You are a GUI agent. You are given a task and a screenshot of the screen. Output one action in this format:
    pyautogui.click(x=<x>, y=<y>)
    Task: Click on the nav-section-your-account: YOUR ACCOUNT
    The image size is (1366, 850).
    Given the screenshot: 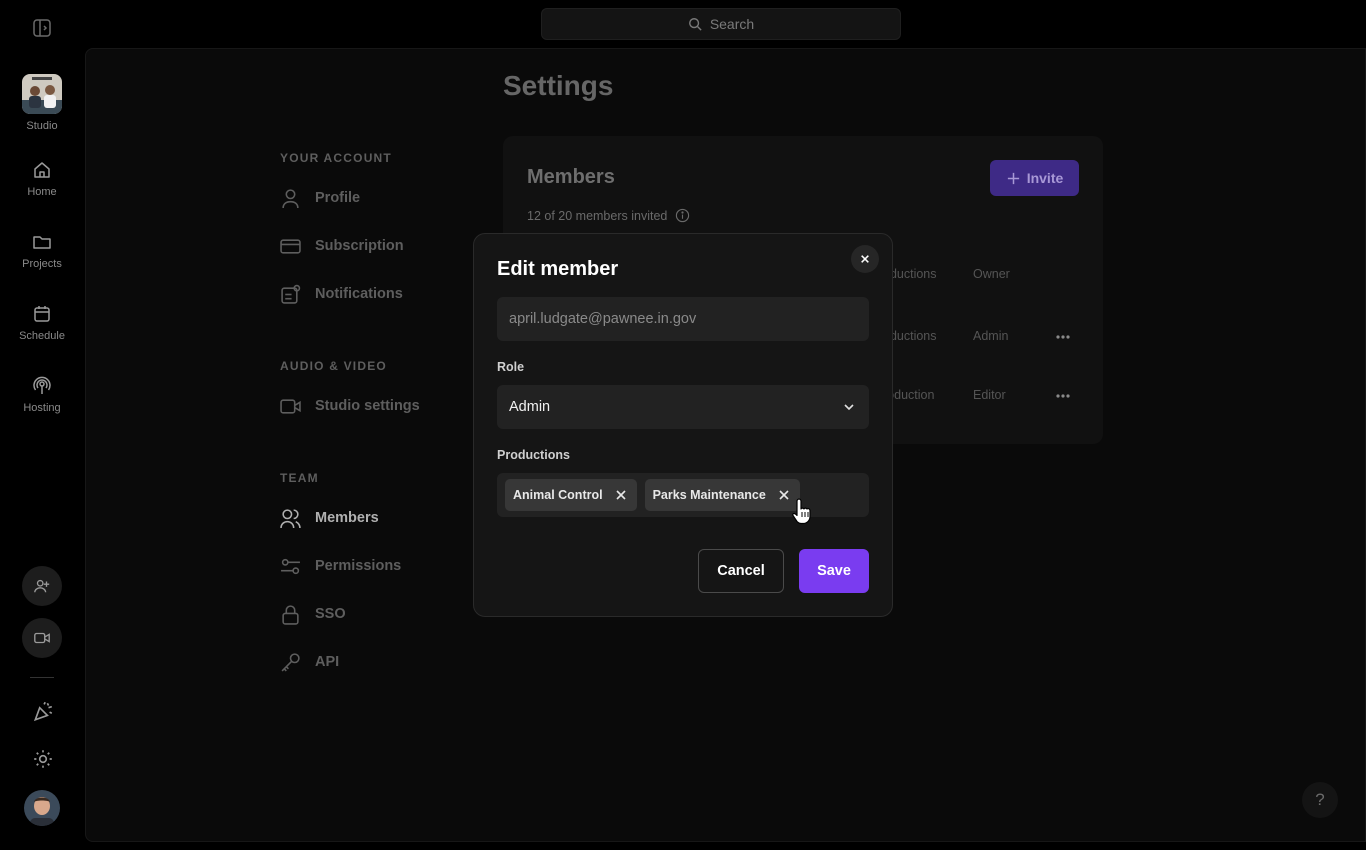 What is the action you would take?
    pyautogui.click(x=336, y=158)
    